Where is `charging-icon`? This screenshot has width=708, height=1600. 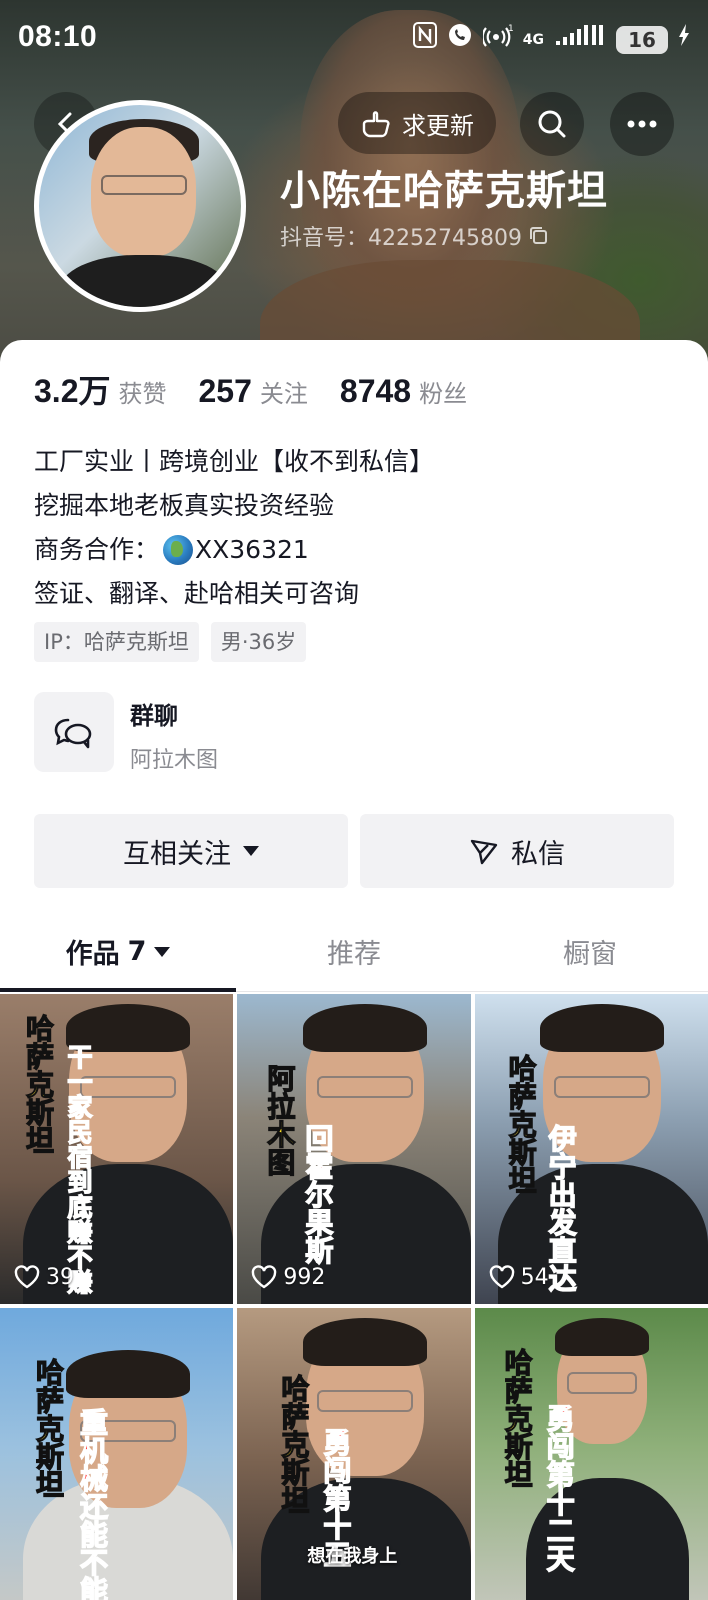
charging-icon is located at coordinates (684, 39).